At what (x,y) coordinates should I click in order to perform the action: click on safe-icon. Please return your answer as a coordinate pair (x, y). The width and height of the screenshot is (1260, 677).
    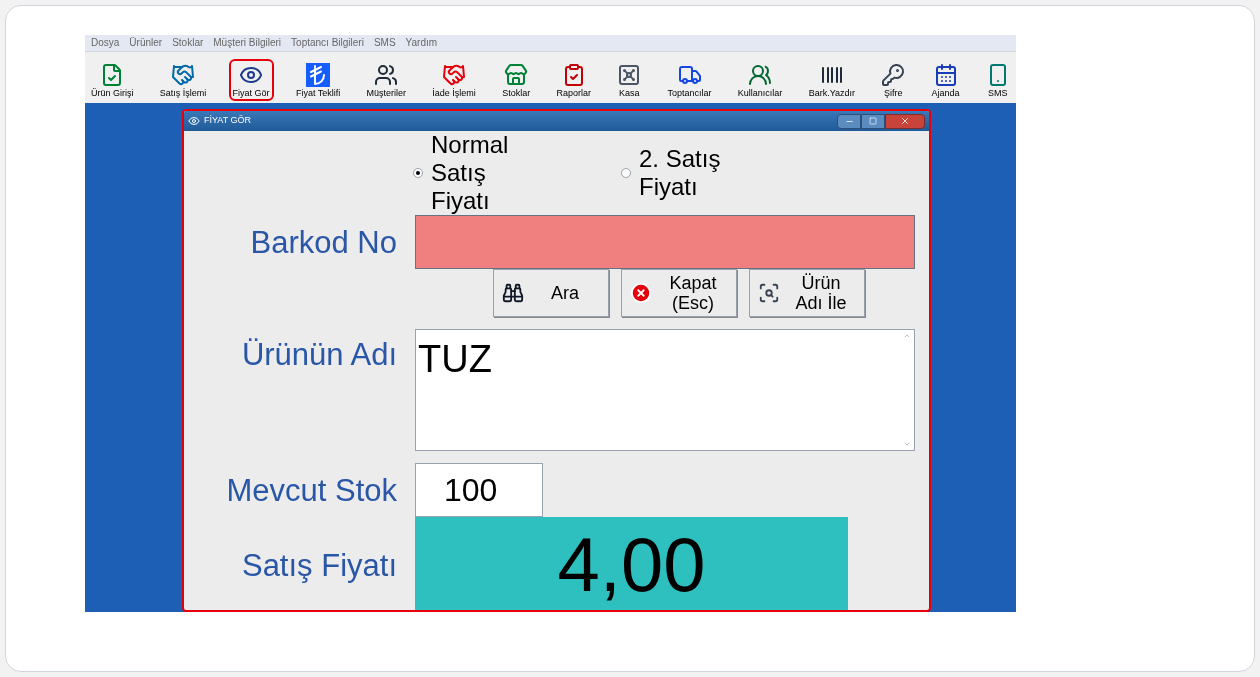
    Looking at the image, I should click on (629, 75).